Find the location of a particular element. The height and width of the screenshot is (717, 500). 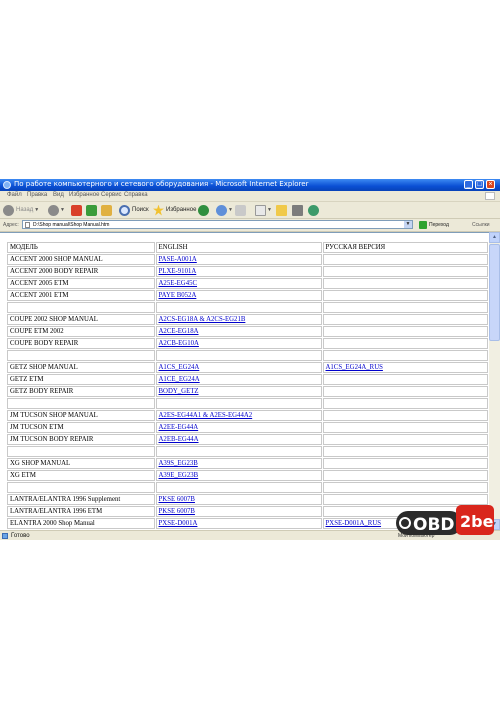

forward-button: ▼ is located at coordinates (56, 210).